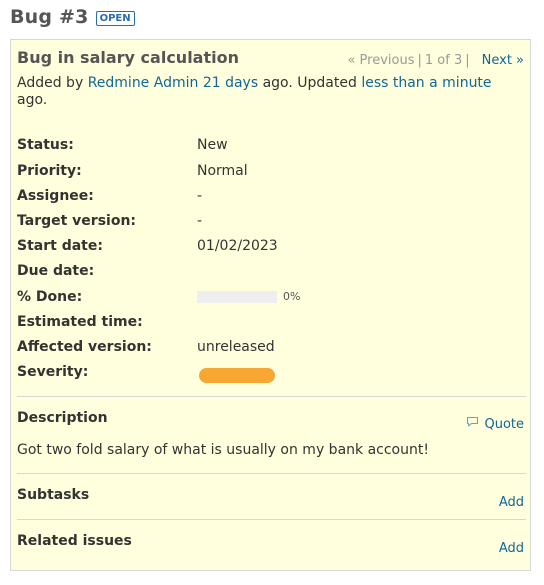 The height and width of the screenshot is (585, 544). I want to click on attribute-label: Affected version:, so click(84, 347).